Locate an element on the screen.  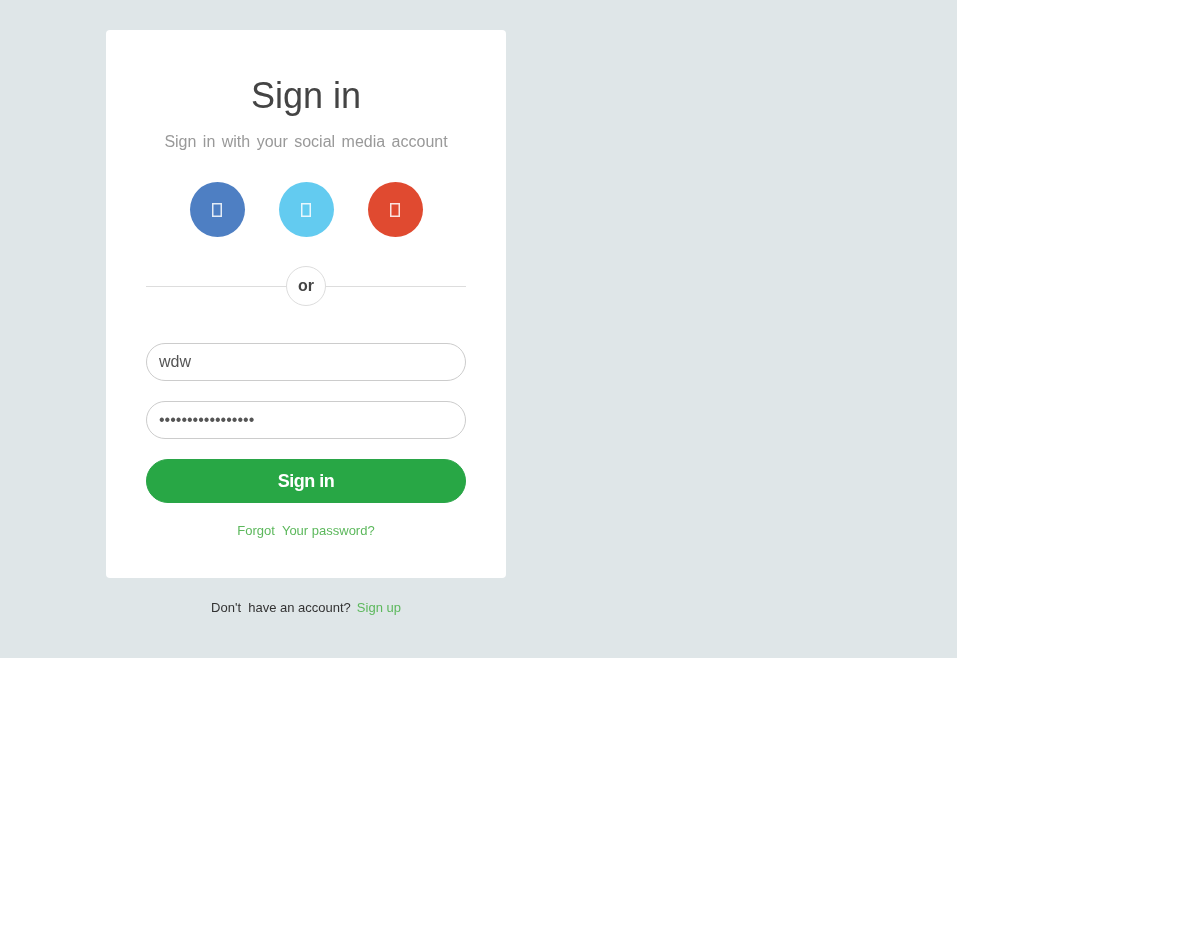
no-account-text: Don't have an account? is located at coordinates (281, 607).